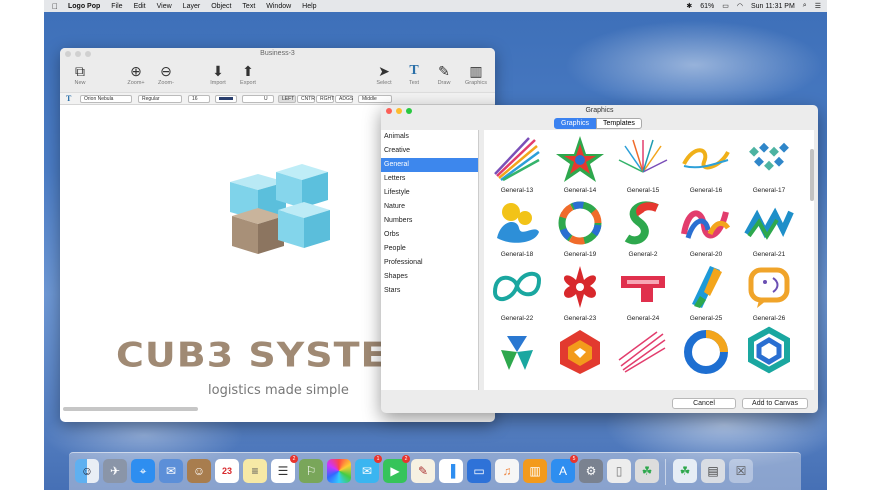 This screenshot has width=870, height=490. Describe the element at coordinates (171, 471) in the screenshot. I see `mail-icon: ✉` at that location.